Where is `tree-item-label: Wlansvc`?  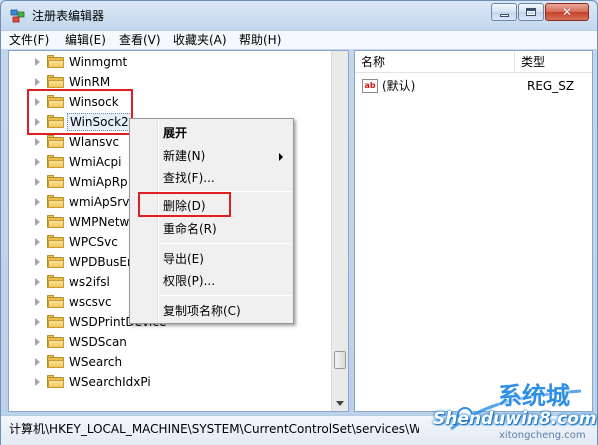 tree-item-label: Wlansvc is located at coordinates (94, 142).